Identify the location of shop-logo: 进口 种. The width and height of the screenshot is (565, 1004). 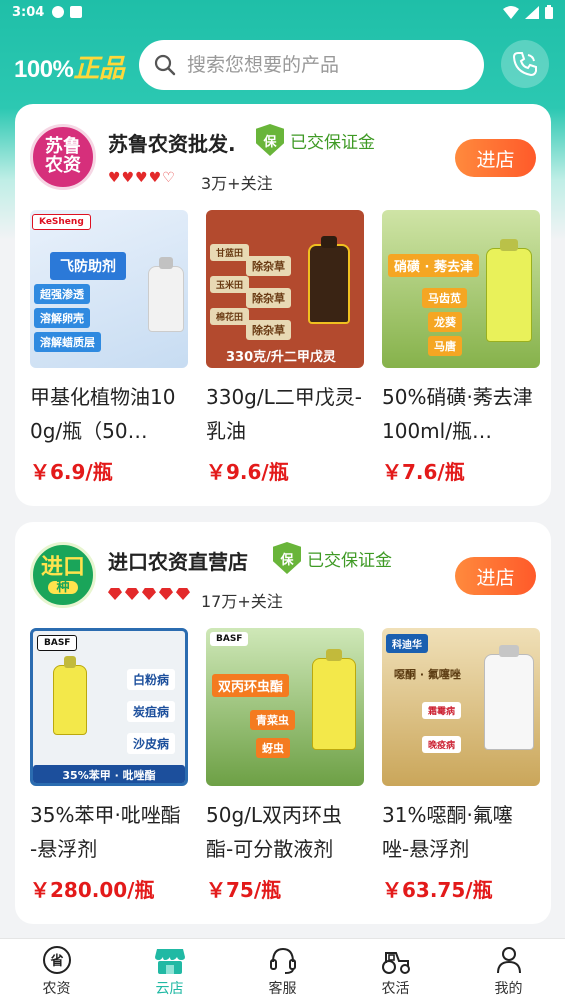
(63, 575).